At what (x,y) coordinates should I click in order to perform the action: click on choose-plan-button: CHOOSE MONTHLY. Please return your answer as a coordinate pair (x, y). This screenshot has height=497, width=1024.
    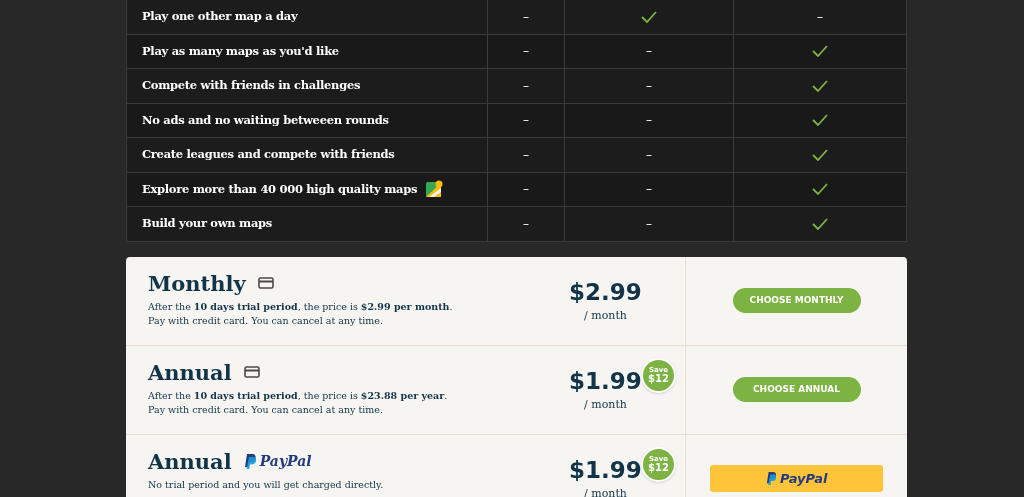
    Looking at the image, I should click on (796, 300).